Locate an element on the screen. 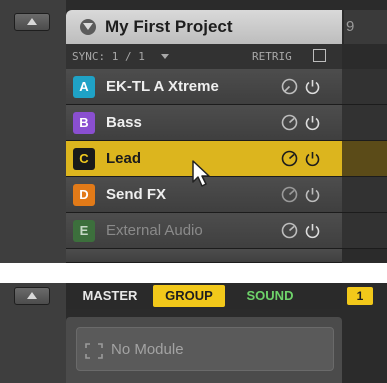  group-name: EK-TL A Xtreme is located at coordinates (162, 86).